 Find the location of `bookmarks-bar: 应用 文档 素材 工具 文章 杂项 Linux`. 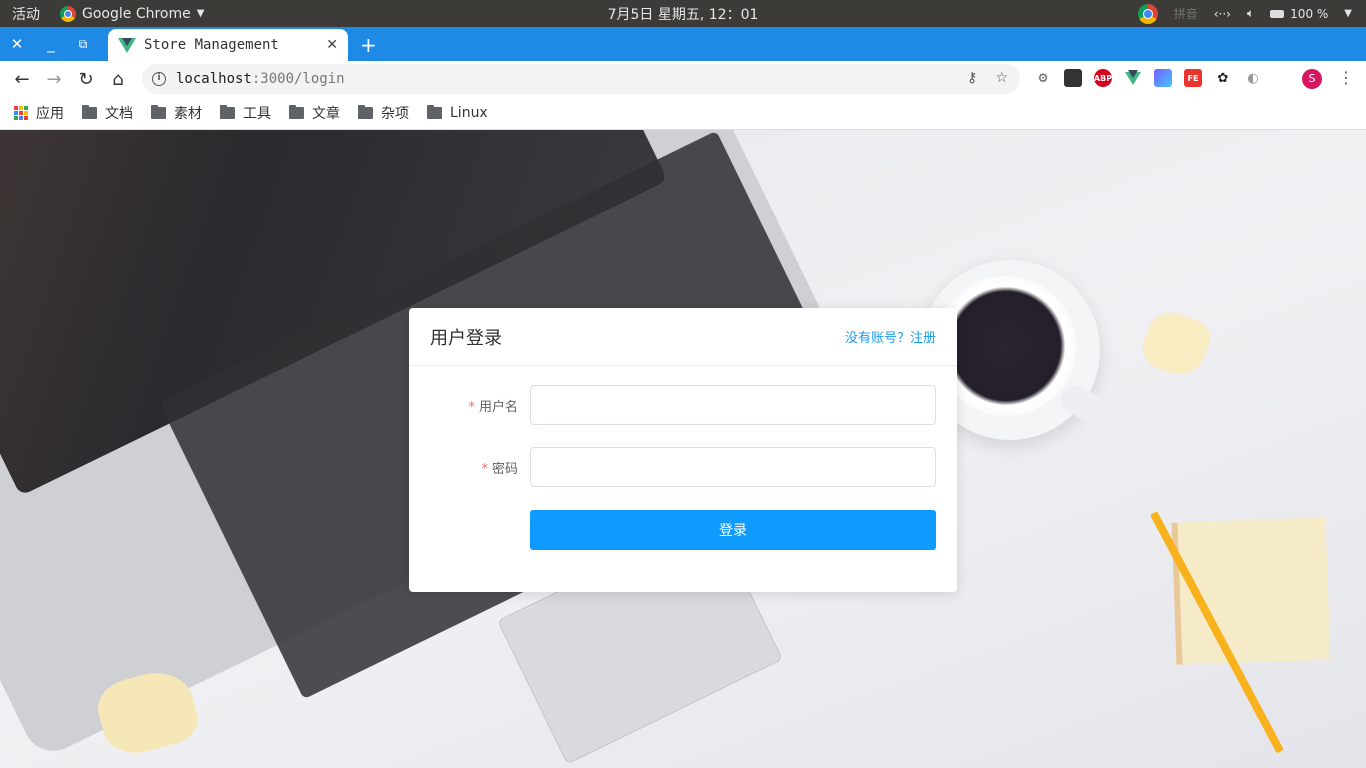

bookmarks-bar: 应用 文档 素材 工具 文章 杂项 Linux is located at coordinates (683, 113).